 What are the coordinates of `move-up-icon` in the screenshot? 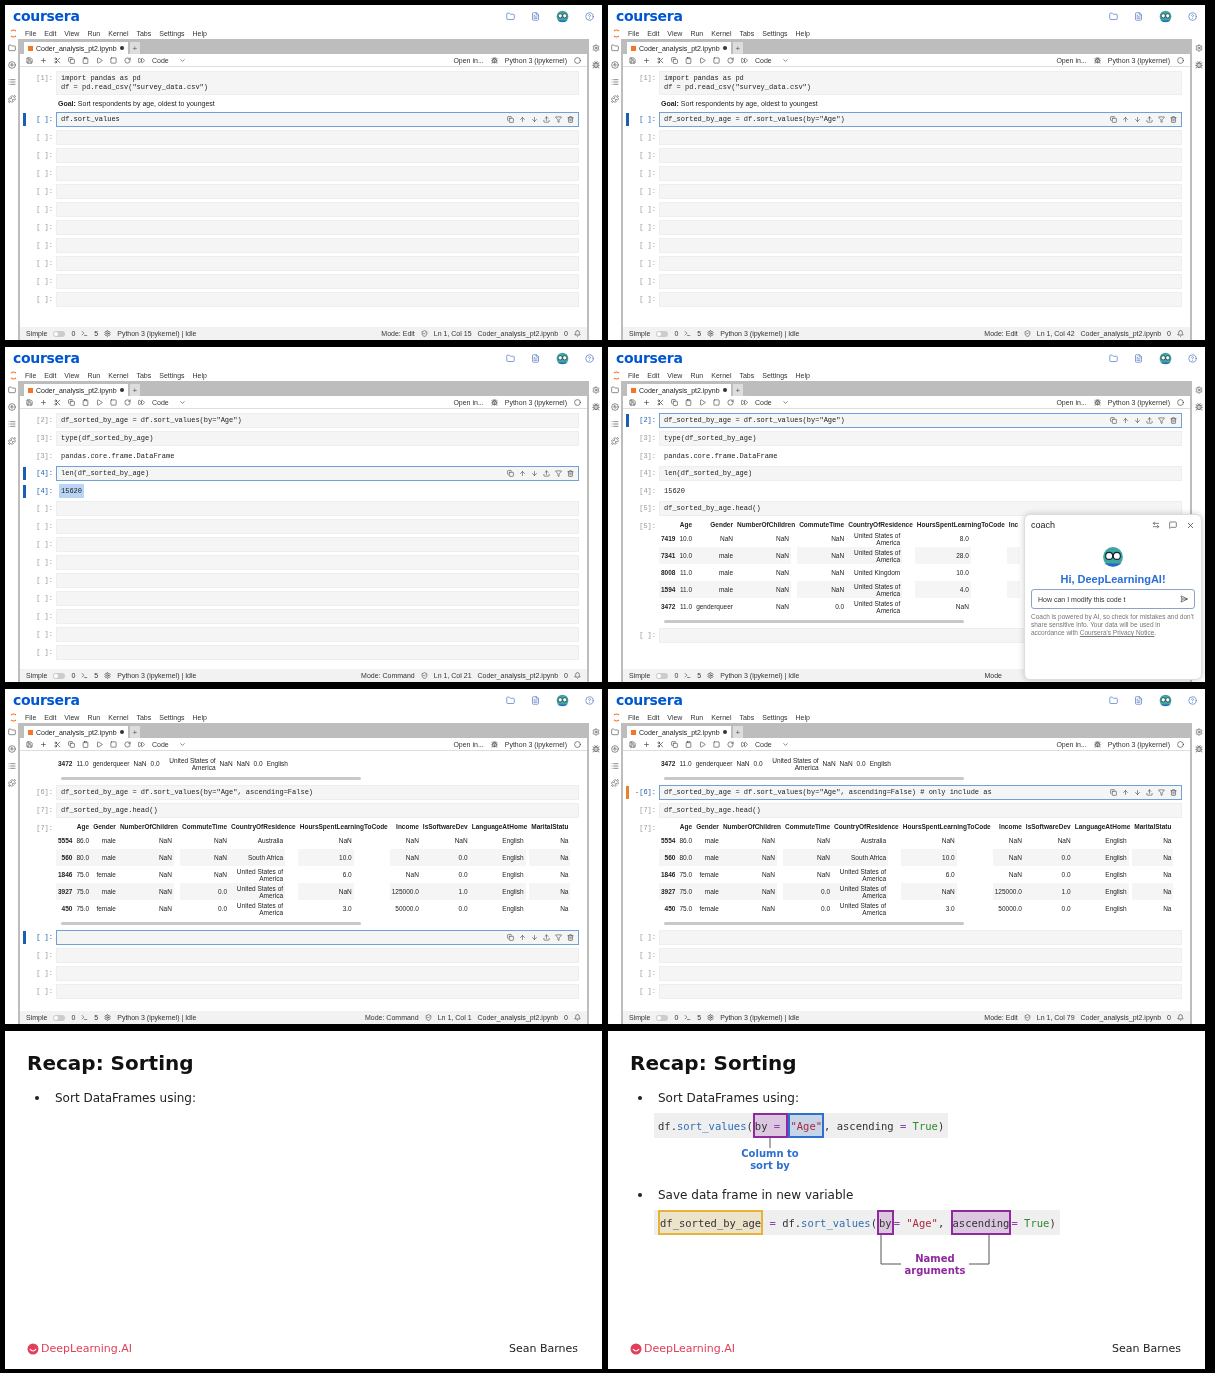 It's located at (522, 473).